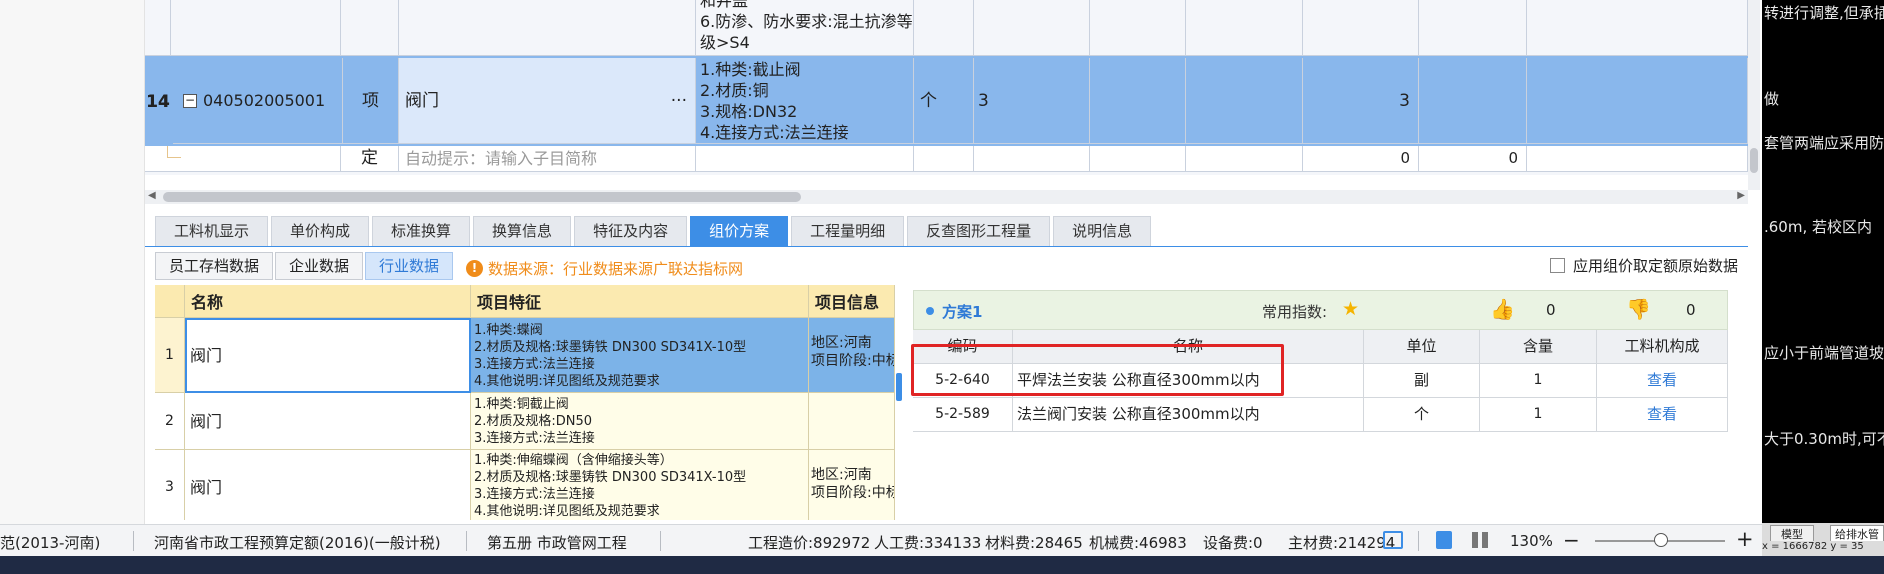  What do you see at coordinates (1393, 540) in the screenshot?
I see `layout-icon` at bounding box center [1393, 540].